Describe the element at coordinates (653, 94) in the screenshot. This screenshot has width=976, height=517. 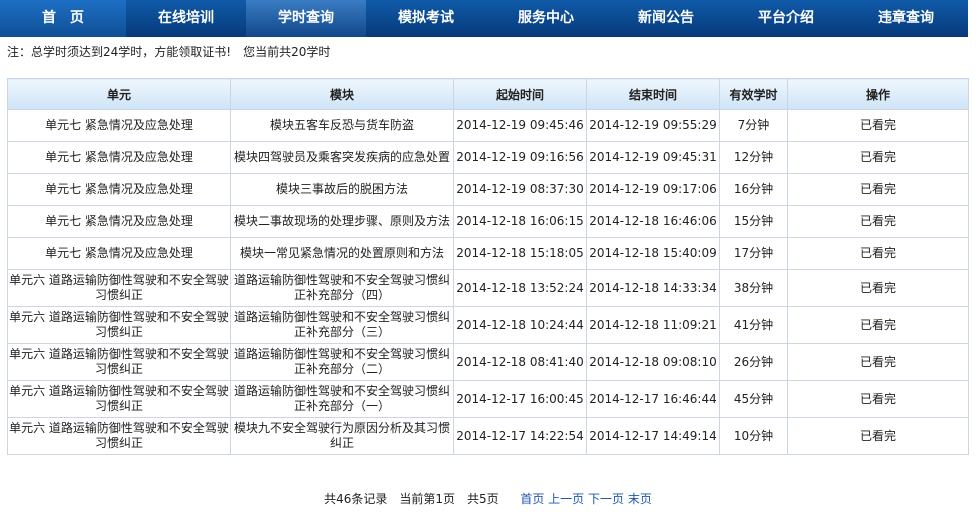
I see `col-header-end-time: 结束时间` at that location.